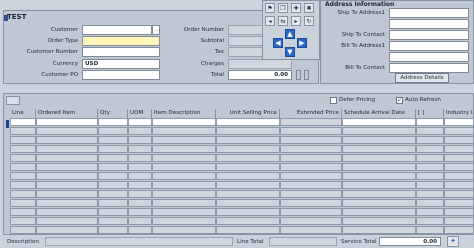 Image resolution: width=474 pixels, height=248 pixels. What do you see at coordinates (296, 8) in the screenshot?
I see `promo-icon: ✚` at bounding box center [296, 8].